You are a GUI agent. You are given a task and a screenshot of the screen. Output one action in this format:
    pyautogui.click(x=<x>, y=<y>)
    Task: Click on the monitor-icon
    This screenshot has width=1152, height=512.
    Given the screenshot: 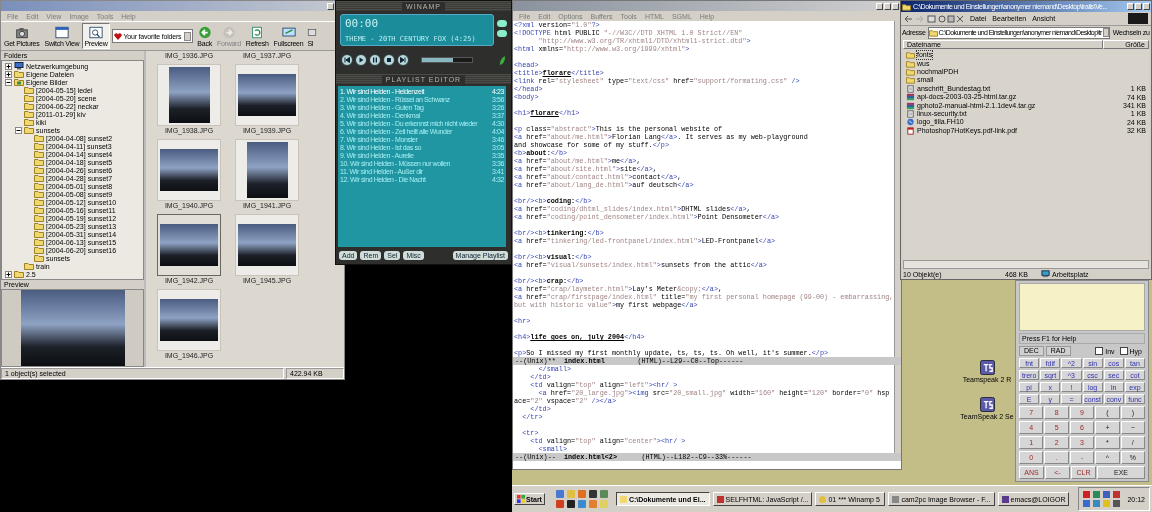 What is the action you would take?
    pyautogui.click(x=288, y=32)
    